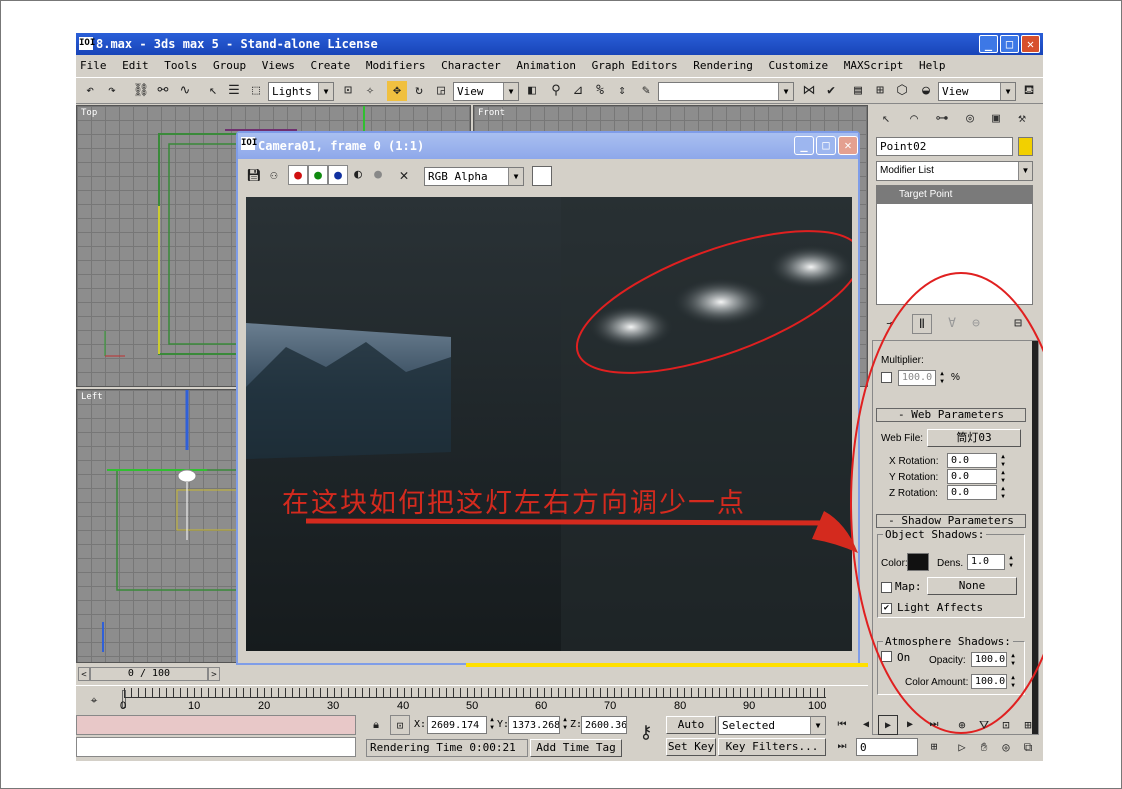  I want to click on blue-channel-icon: ●, so click(338, 175).